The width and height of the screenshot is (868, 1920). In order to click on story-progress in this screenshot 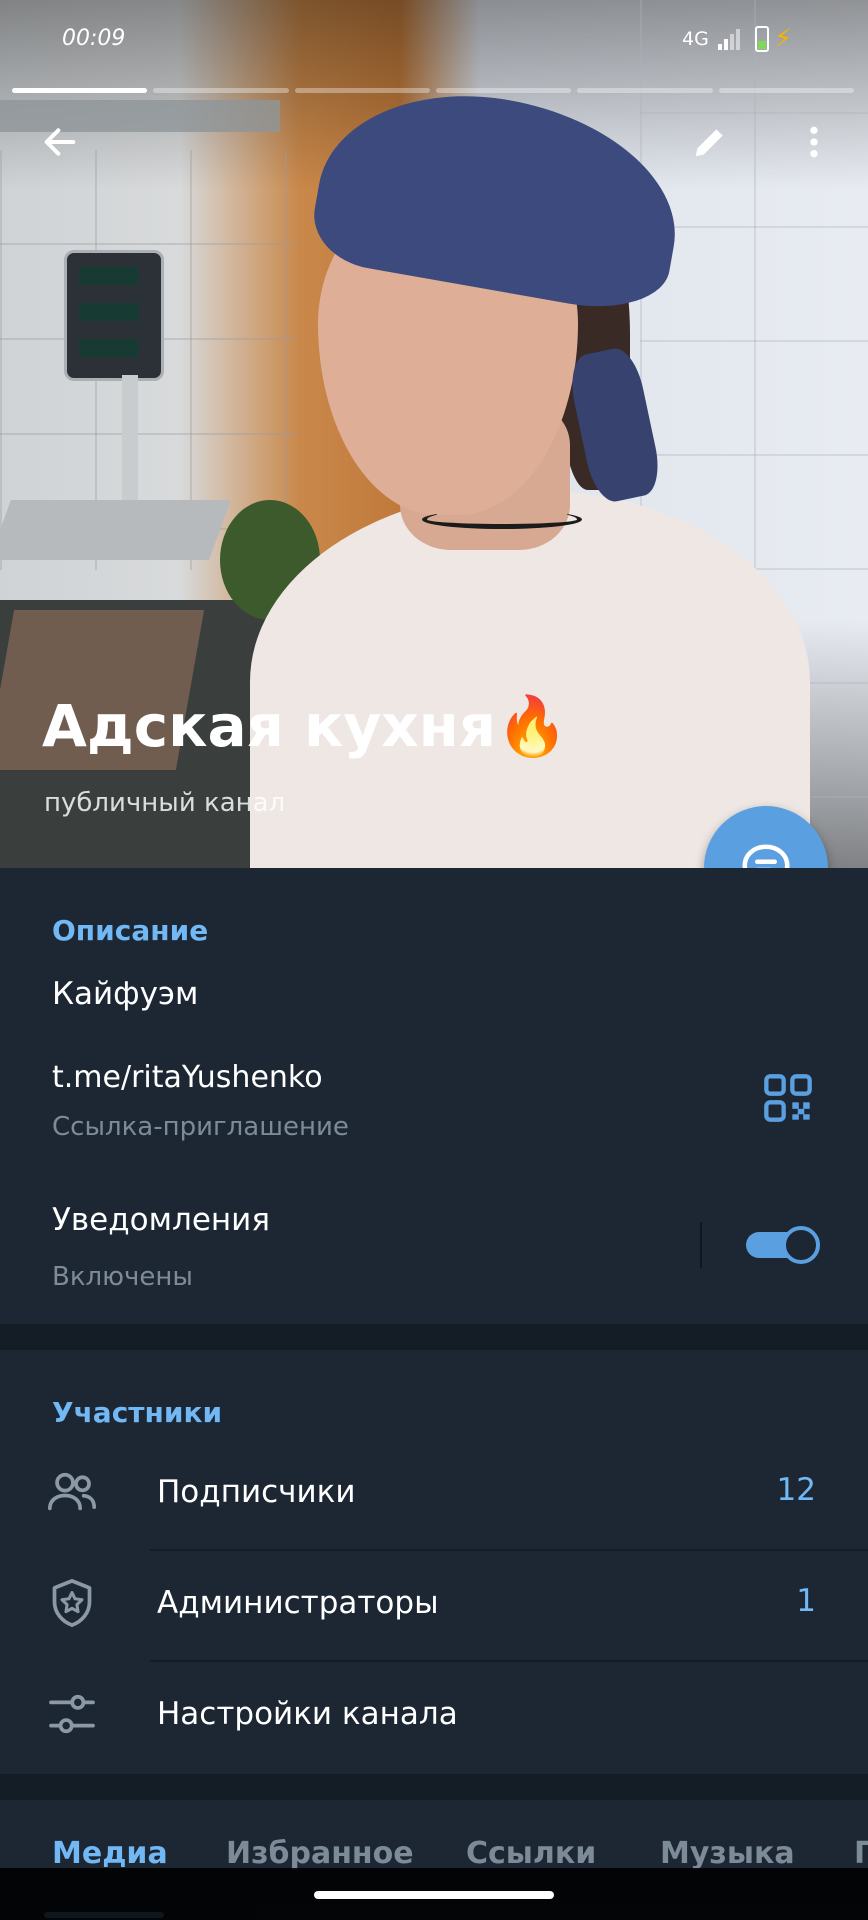, I will do `click(433, 90)`.